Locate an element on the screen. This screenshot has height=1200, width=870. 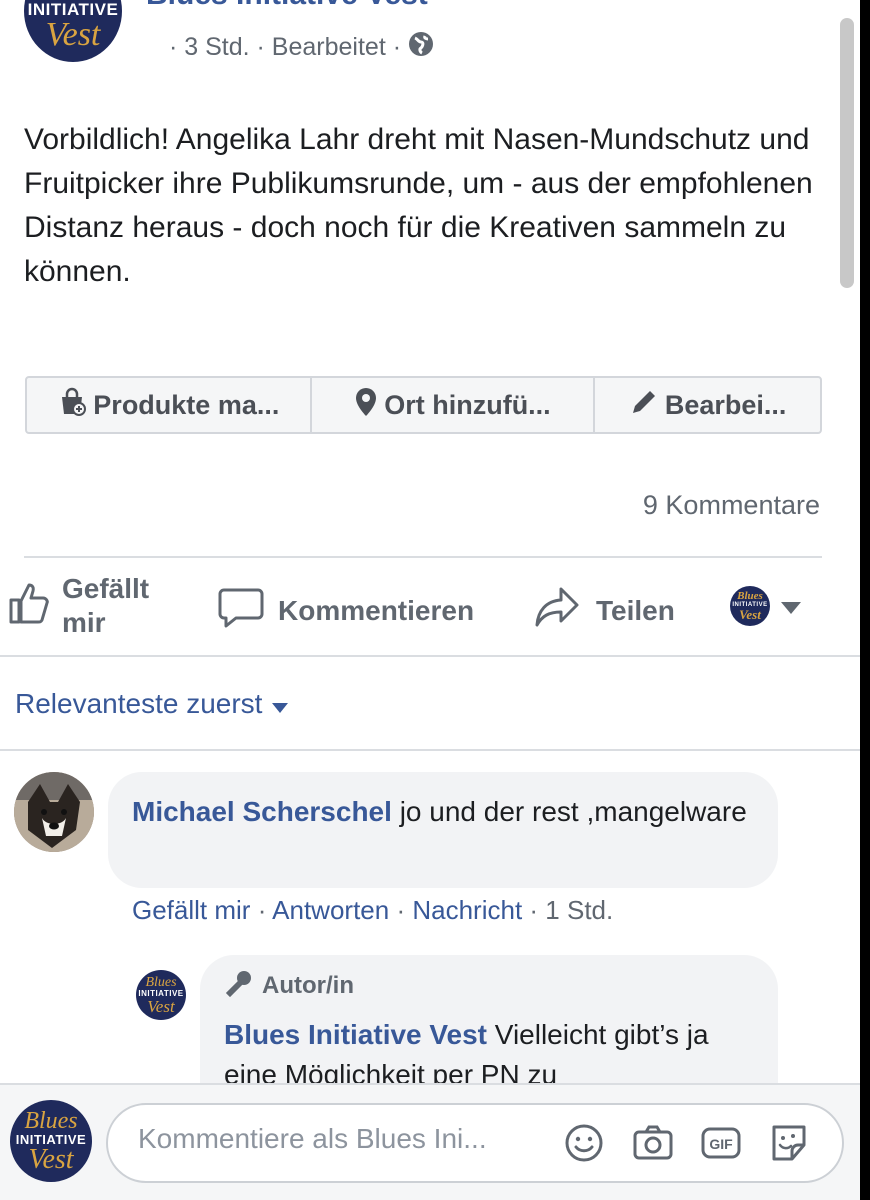
reply-author: Blues Initiative Vest is located at coordinates (355, 1034).